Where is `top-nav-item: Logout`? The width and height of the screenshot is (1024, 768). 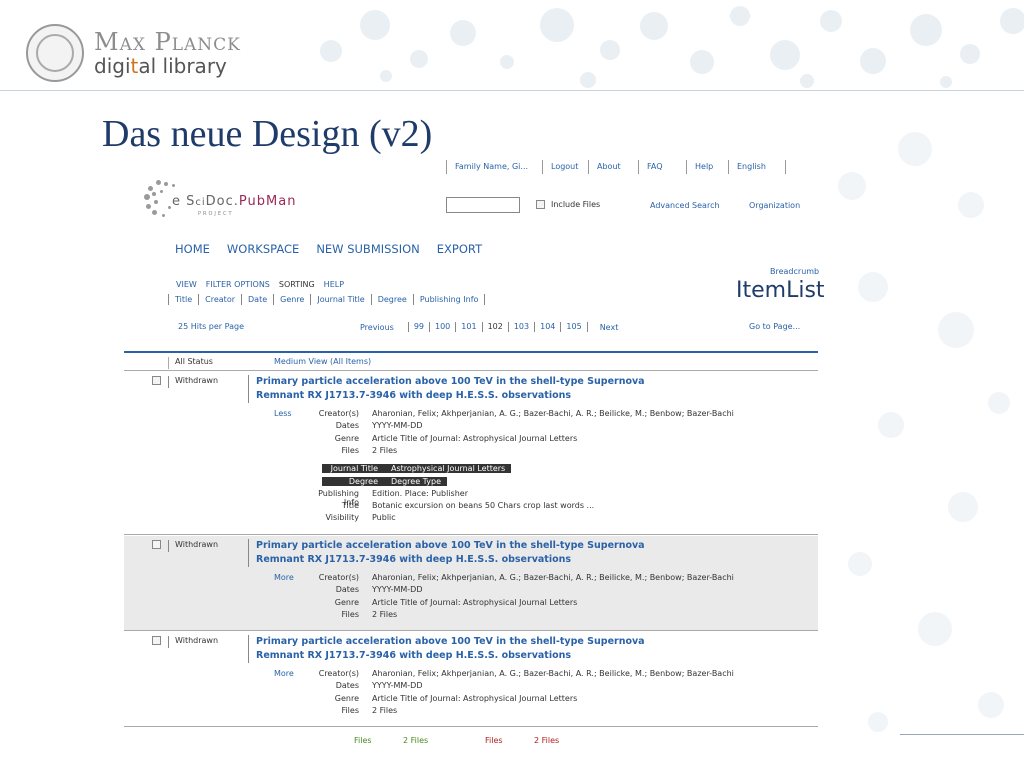 top-nav-item: Logout is located at coordinates (565, 167).